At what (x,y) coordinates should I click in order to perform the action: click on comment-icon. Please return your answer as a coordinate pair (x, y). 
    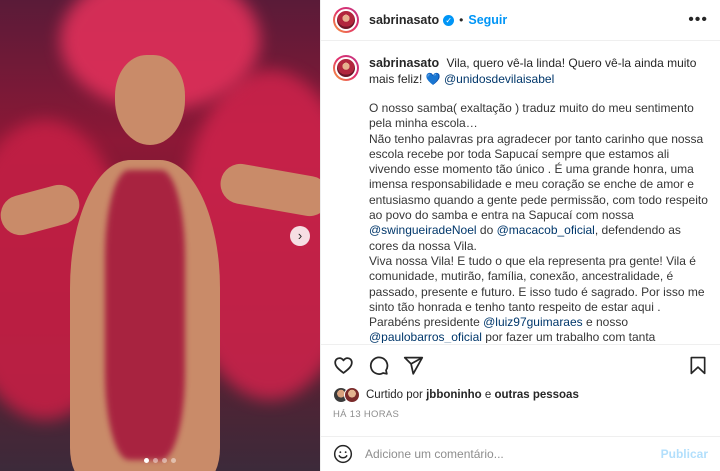
    Looking at the image, I should click on (378, 365).